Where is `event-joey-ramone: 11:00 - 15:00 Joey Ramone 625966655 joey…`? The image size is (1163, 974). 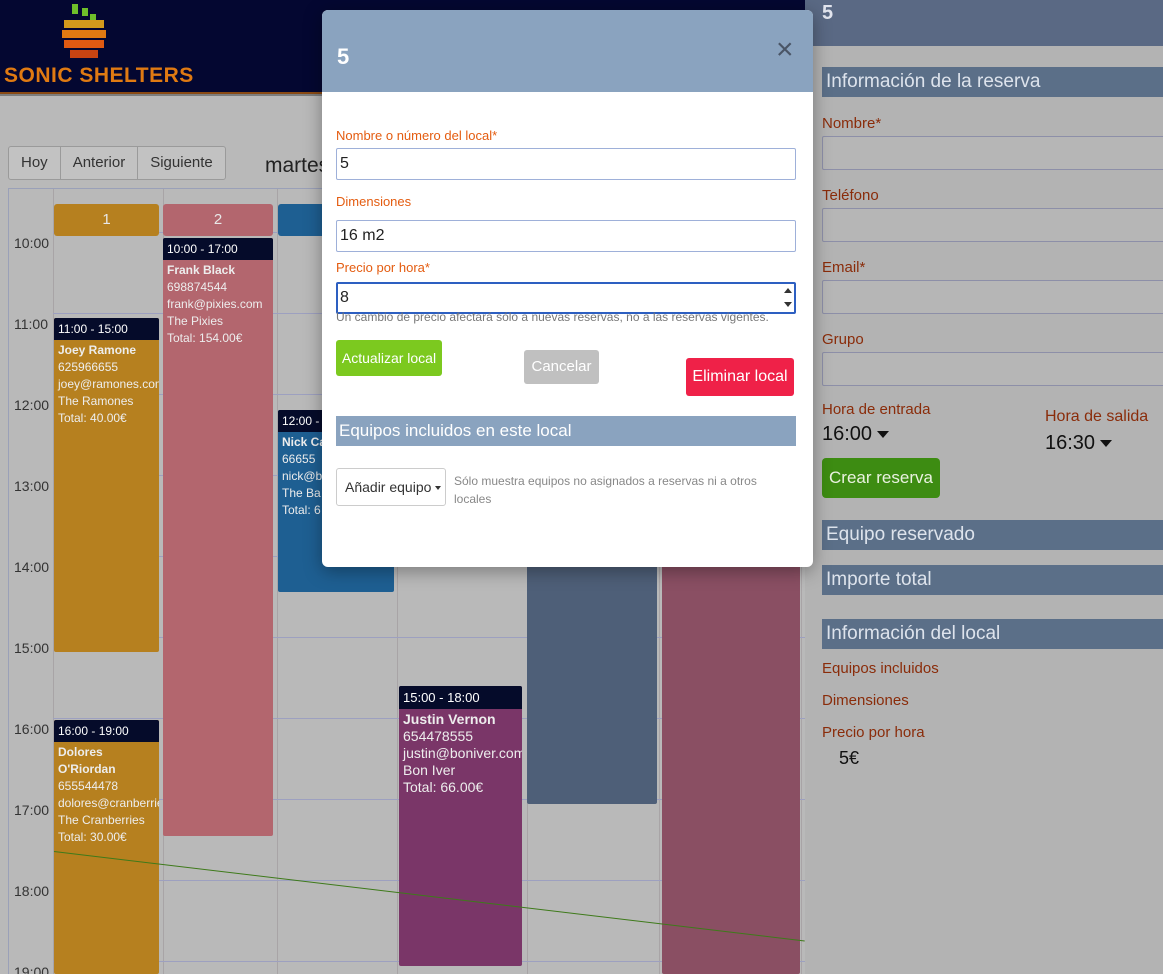
event-joey-ramone: 11:00 - 15:00 Joey Ramone 625966655 joey… is located at coordinates (106, 485).